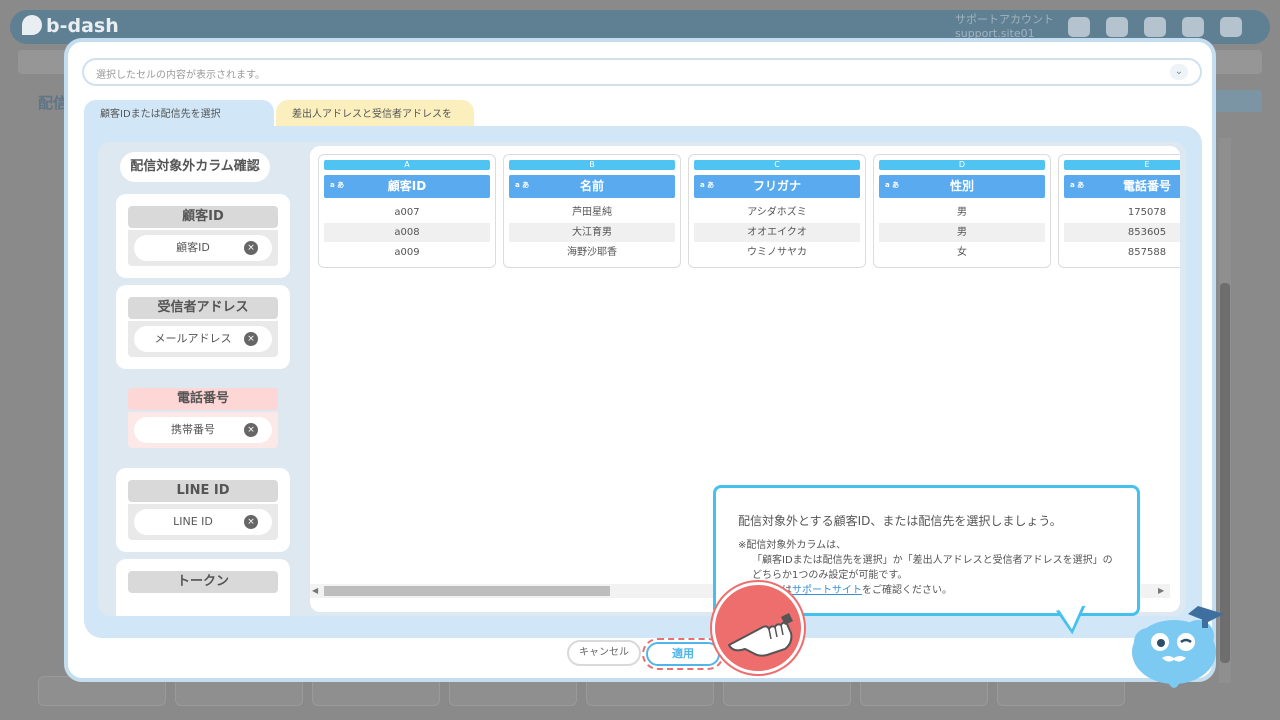 Image resolution: width=1280 pixels, height=720 pixels. I want to click on wrench-icon, so click(1117, 27).